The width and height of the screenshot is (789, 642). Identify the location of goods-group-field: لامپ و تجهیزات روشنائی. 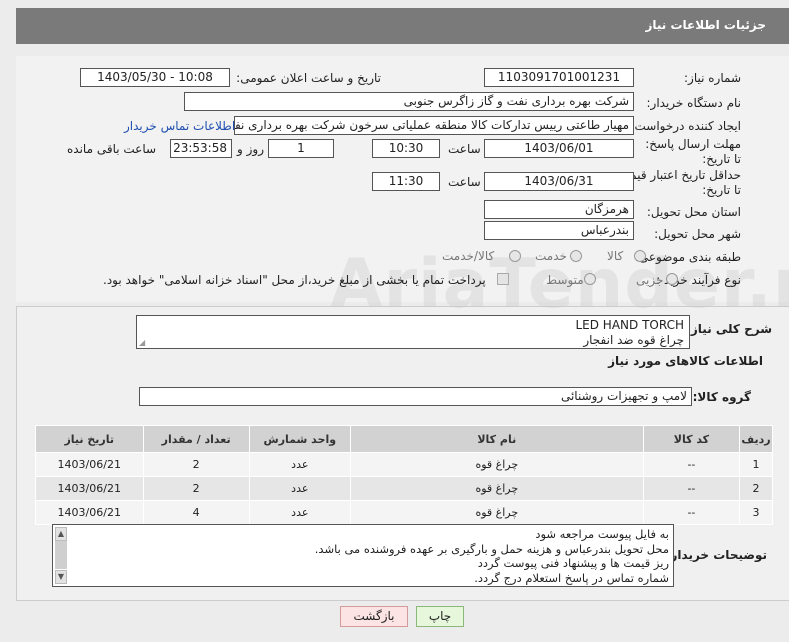
(415, 396).